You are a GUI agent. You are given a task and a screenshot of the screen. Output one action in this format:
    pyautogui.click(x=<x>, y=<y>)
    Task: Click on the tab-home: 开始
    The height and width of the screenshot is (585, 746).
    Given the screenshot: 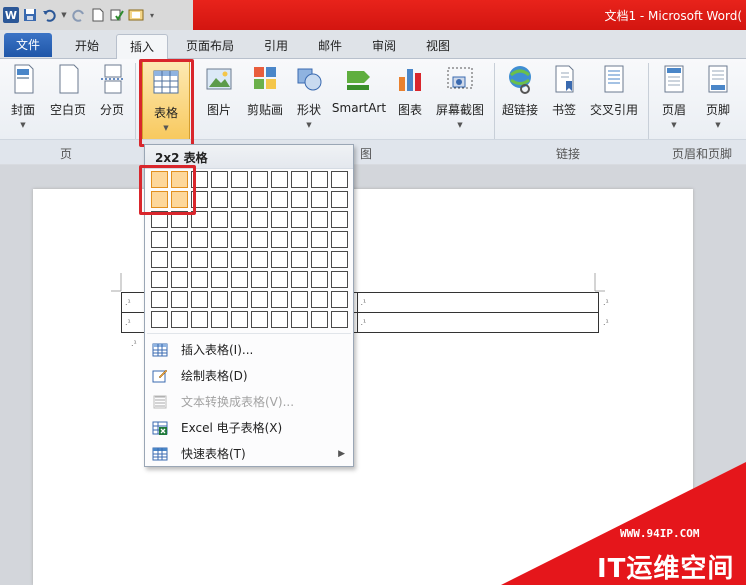 What is the action you would take?
    pyautogui.click(x=87, y=46)
    